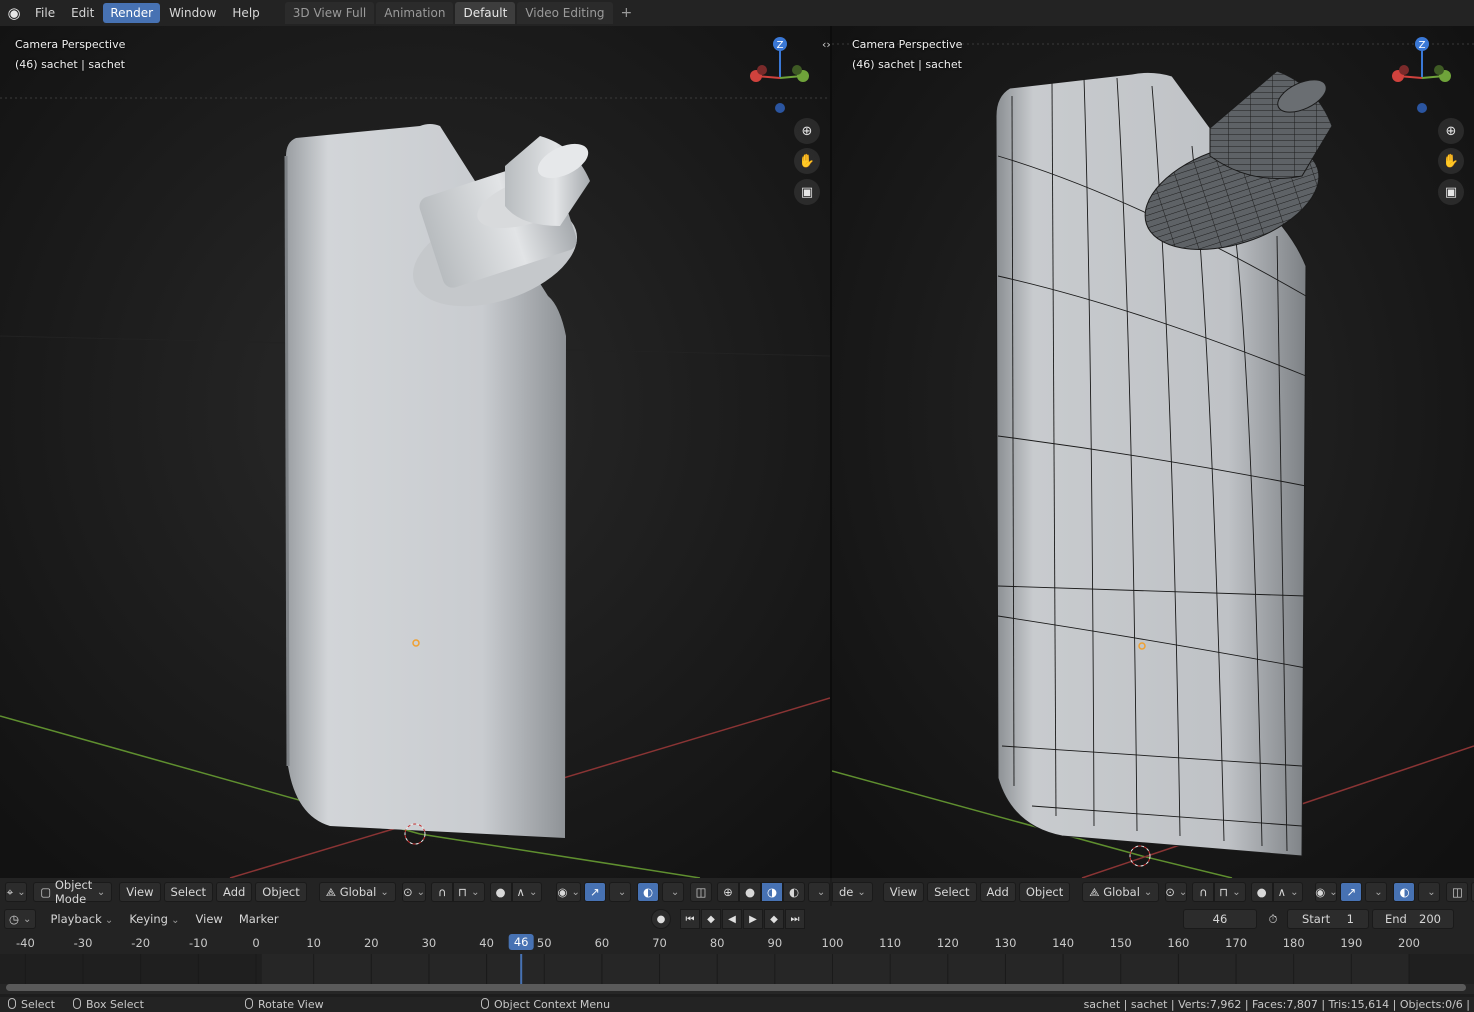  Describe the element at coordinates (717, 943) in the screenshot. I see `frame-tick-label: 80` at that location.